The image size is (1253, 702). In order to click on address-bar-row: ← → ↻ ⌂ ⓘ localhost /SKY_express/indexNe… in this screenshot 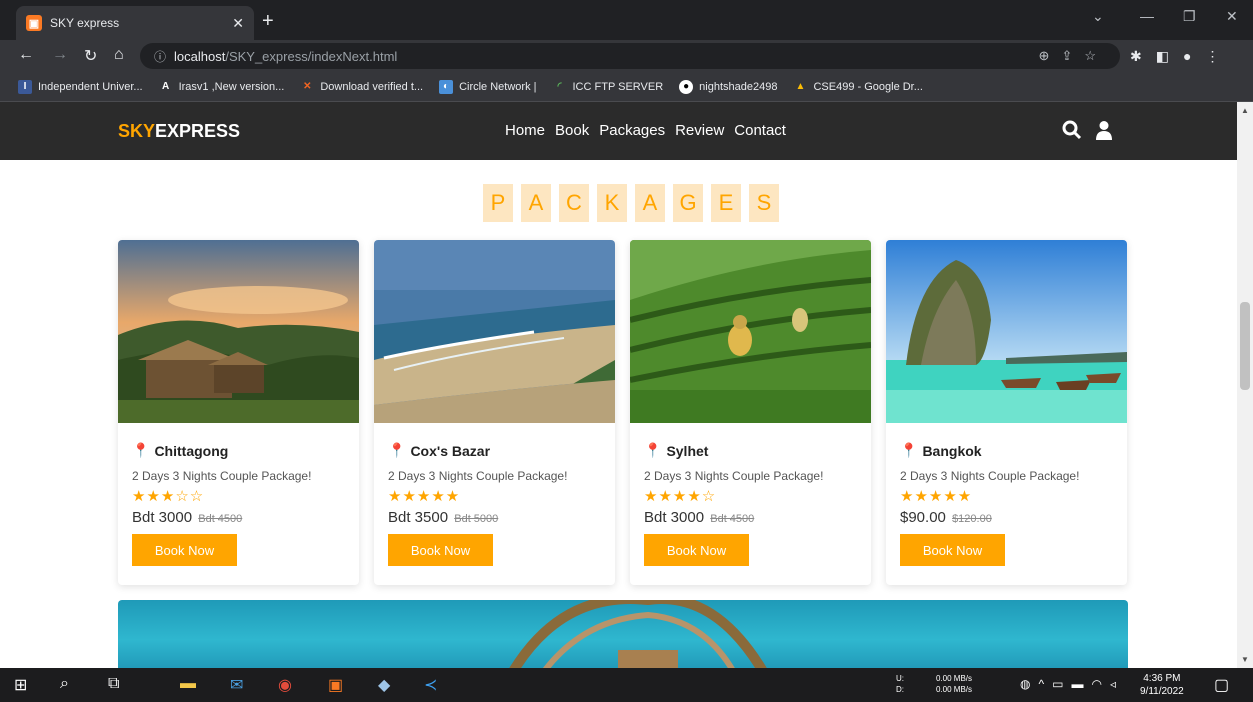, I will do `click(626, 56)`.